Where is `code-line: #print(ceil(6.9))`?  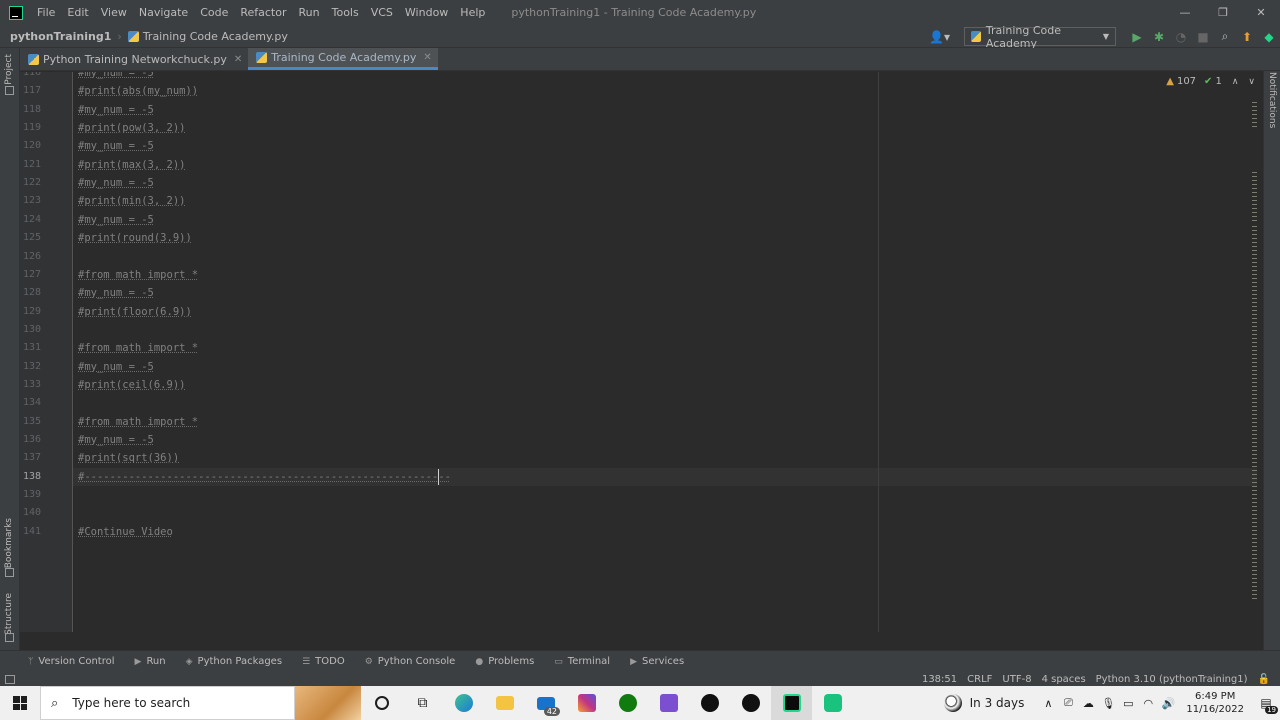 code-line: #print(ceil(6.9)) is located at coordinates (668, 385).